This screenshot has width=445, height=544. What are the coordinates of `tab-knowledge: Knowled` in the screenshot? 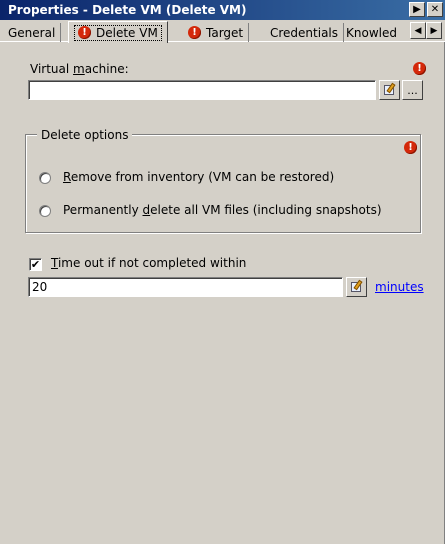 It's located at (371, 32).